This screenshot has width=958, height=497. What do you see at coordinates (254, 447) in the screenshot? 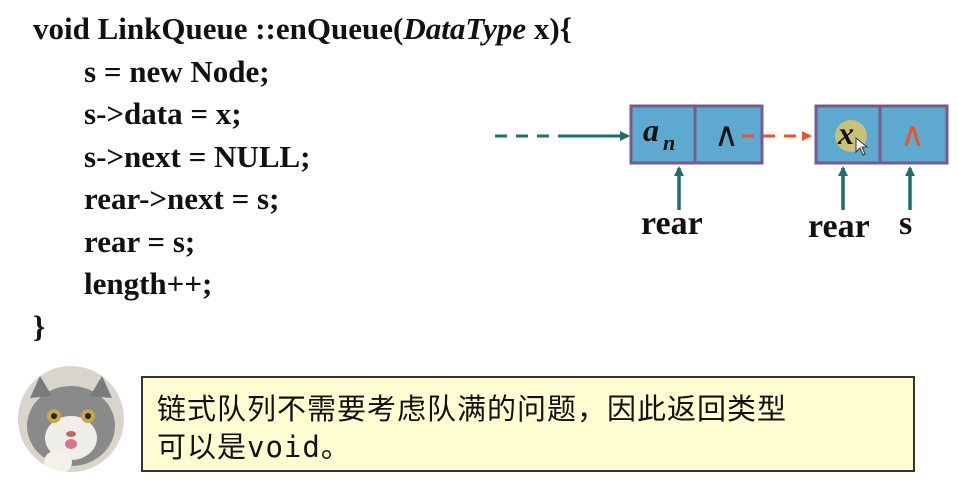
I see `note-line-2: 可以是void。` at bounding box center [254, 447].